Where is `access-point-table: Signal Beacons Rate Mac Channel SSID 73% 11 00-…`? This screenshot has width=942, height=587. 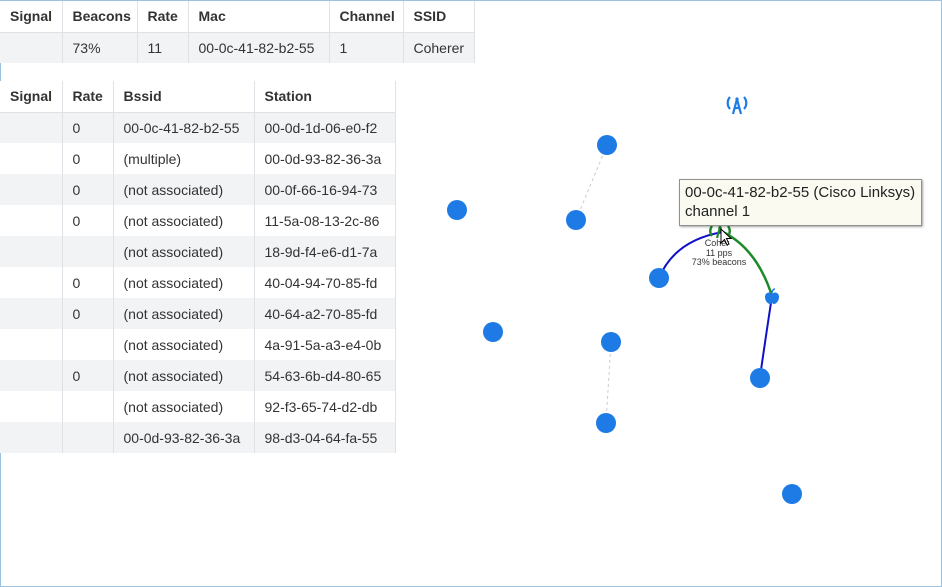
access-point-table: Signal Beacons Rate Mac Channel SSID 73% 11 00-… is located at coordinates (237, 32).